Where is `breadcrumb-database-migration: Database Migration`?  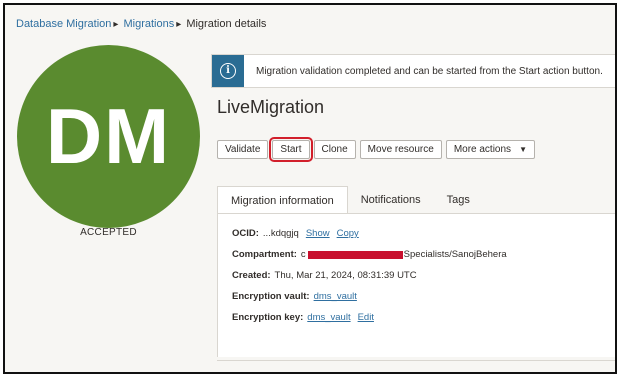
breadcrumb-database-migration: Database Migration is located at coordinates (63, 24).